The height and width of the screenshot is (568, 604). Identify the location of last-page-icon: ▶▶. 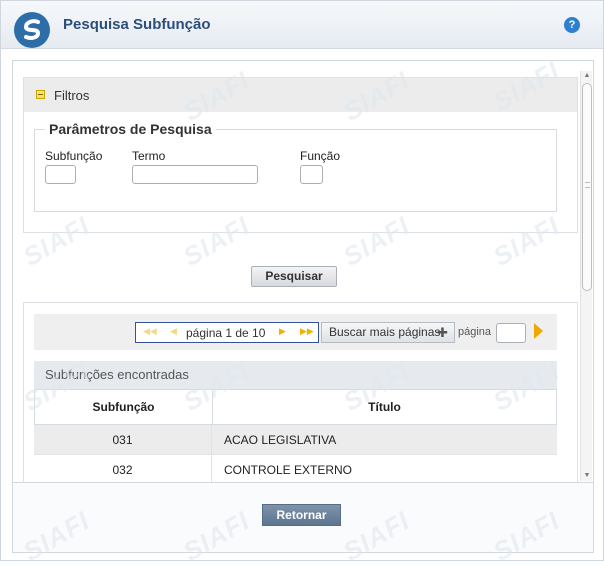
(307, 331).